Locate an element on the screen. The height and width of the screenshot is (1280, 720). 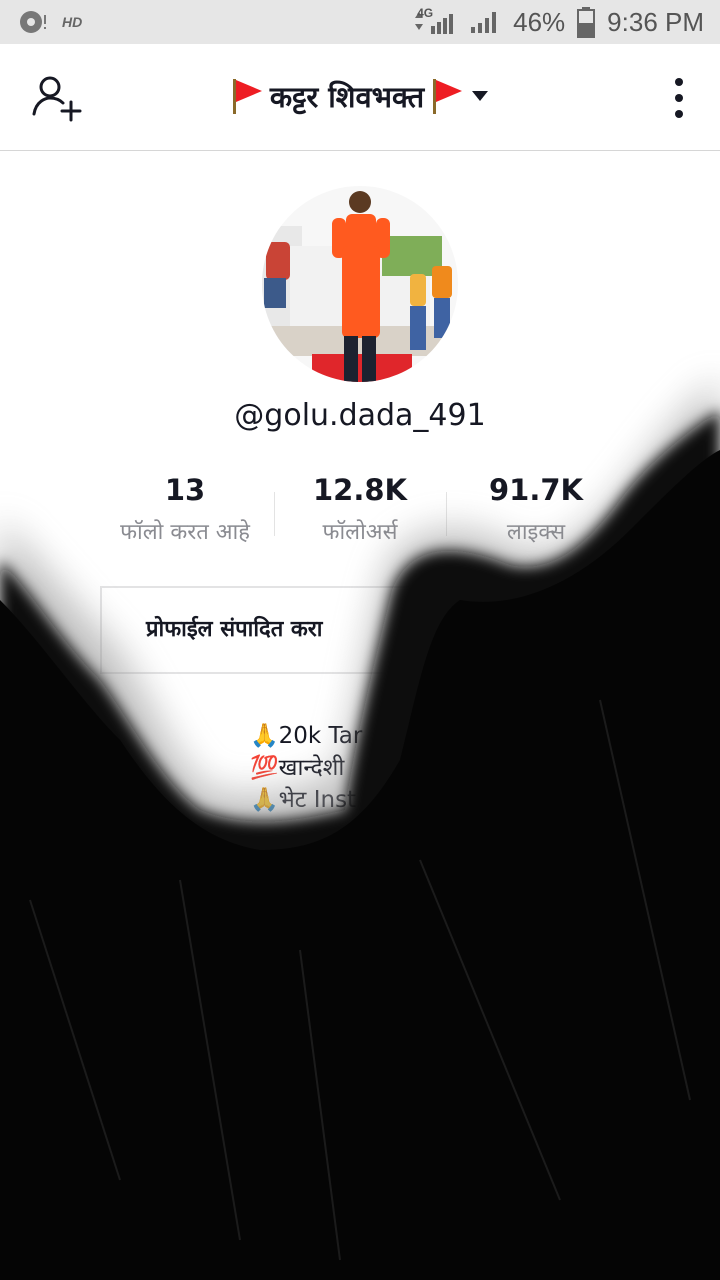
likes-count: 91.7K is located at coordinates (536, 490).